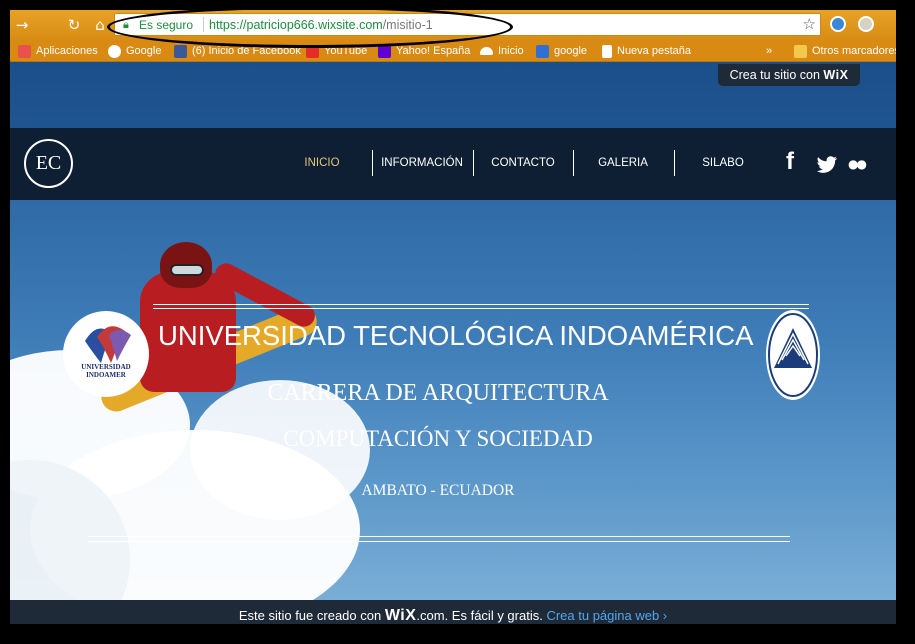 The height and width of the screenshot is (644, 915). I want to click on bookmark-label: Otros marcadores, so click(854, 51).